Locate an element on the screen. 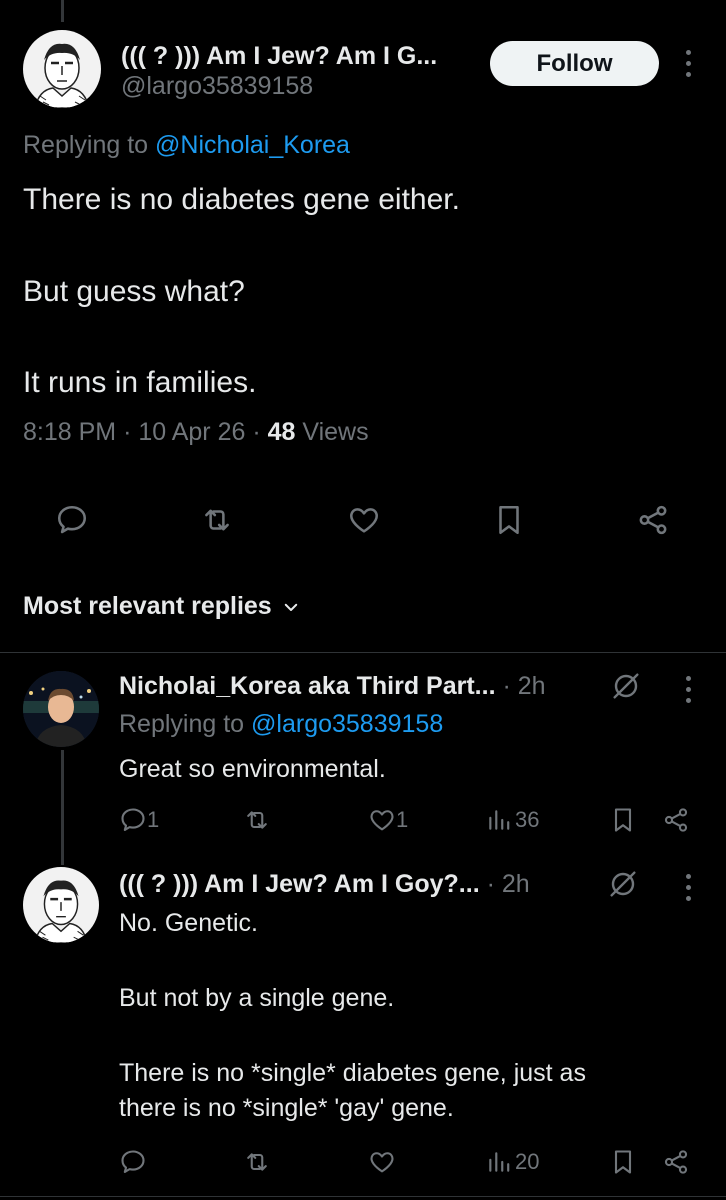  reply2-avatar is located at coordinates (61, 905).